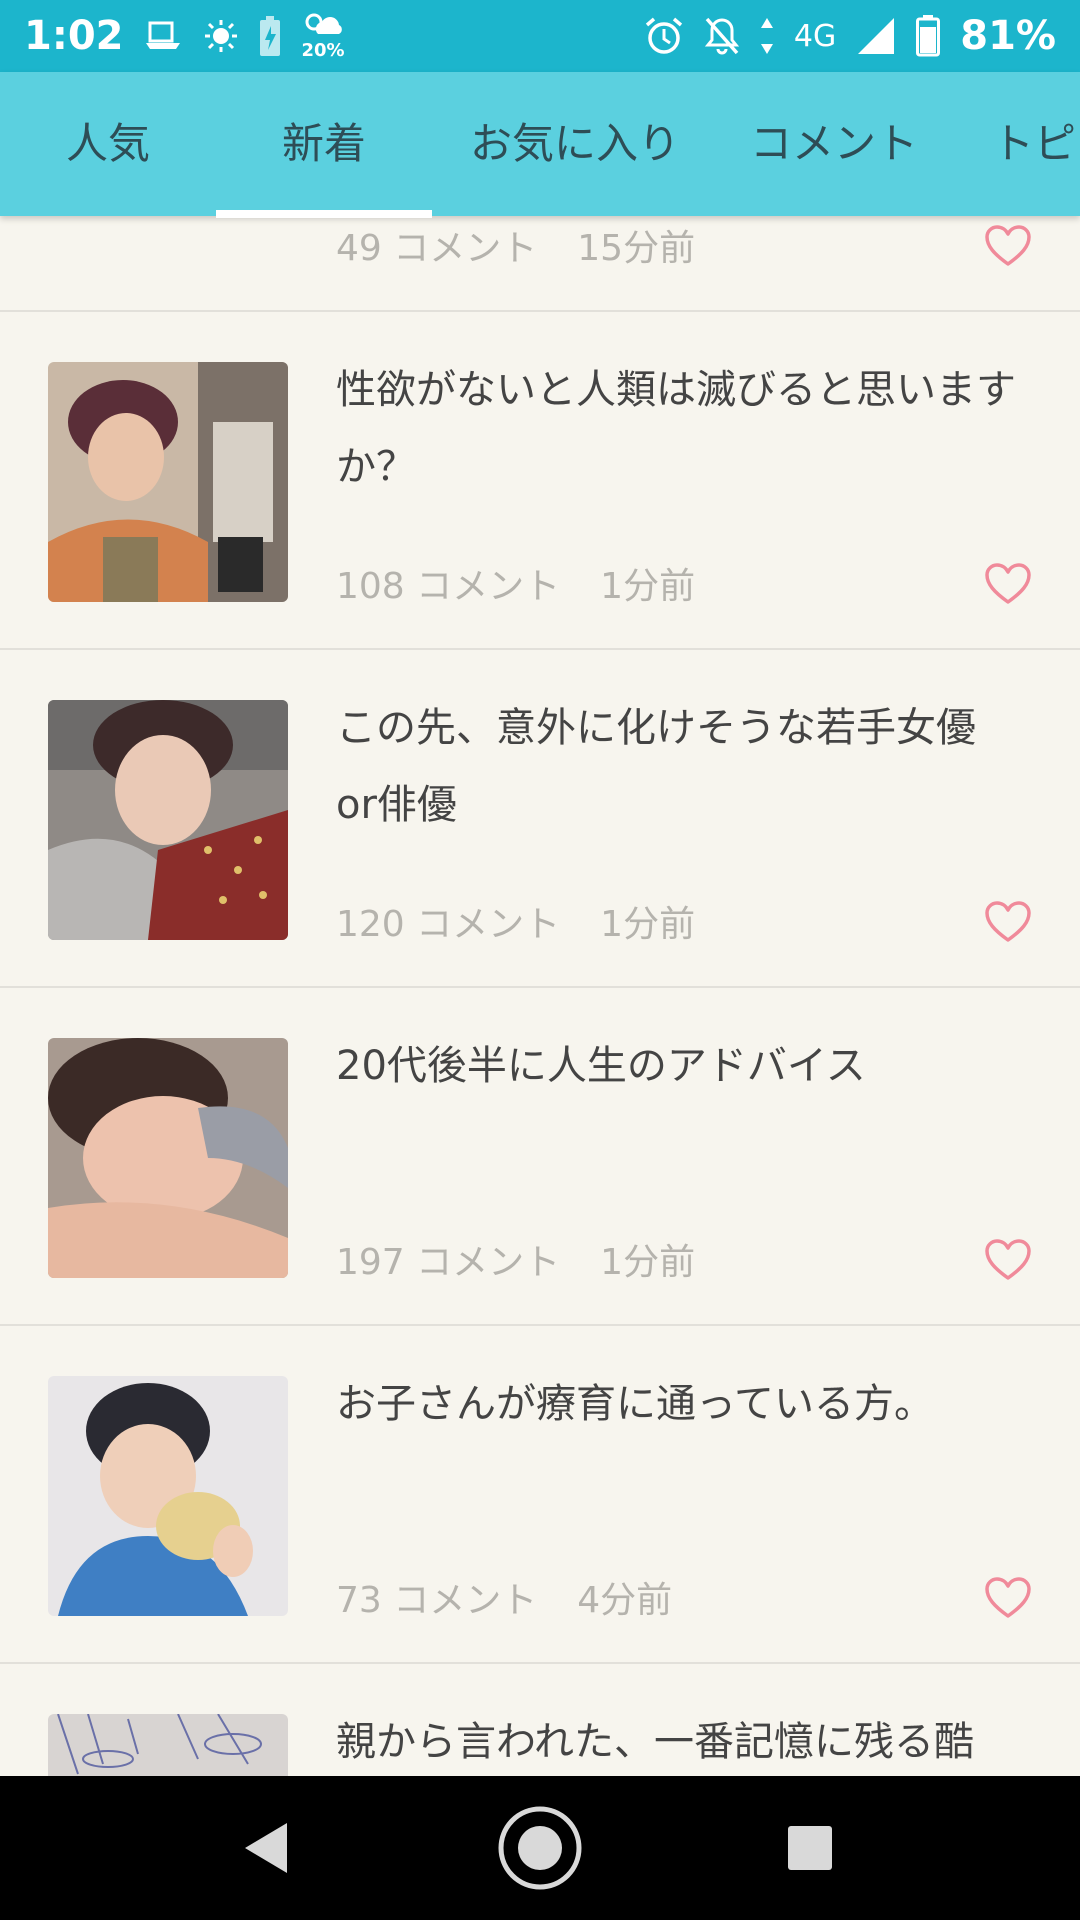 Image resolution: width=1080 pixels, height=1920 pixels. Describe the element at coordinates (625, 1600) in the screenshot. I see `post-time: 4分前` at that location.